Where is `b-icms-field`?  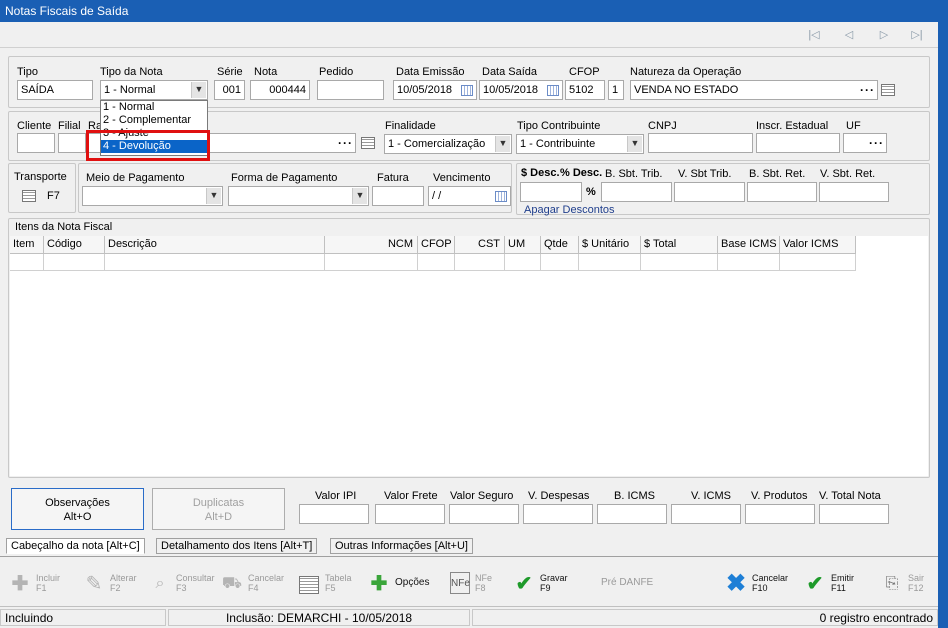 b-icms-field is located at coordinates (632, 514).